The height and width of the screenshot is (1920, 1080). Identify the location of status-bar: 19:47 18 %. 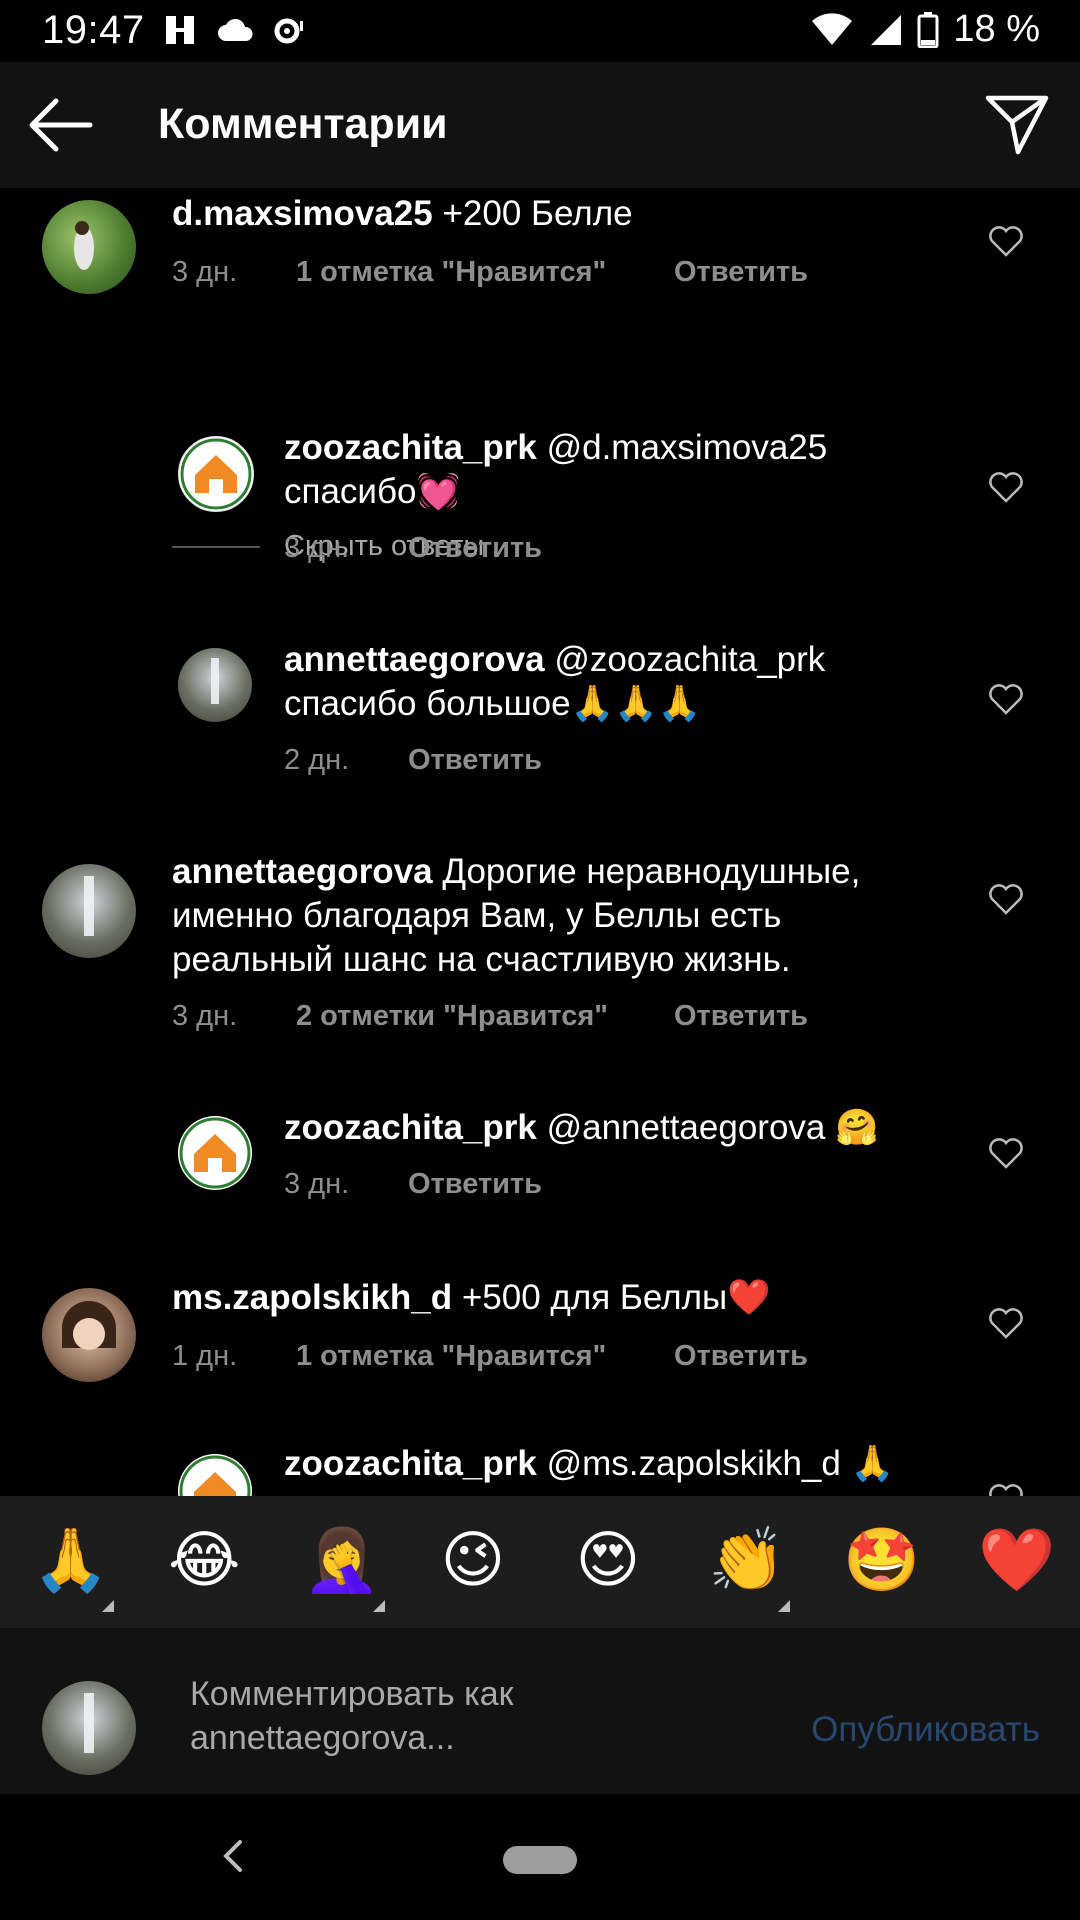
(540, 31).